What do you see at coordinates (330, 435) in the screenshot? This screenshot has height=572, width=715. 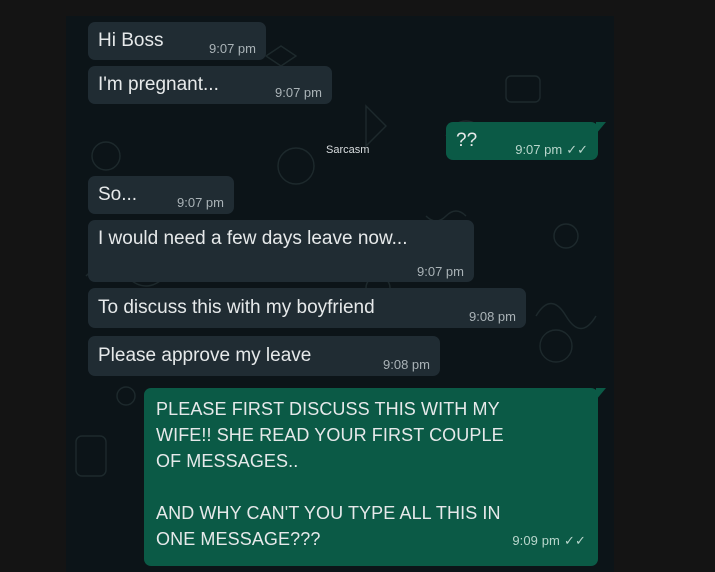 I see `message-line: WIFE!! SHE READ YOUR FIRST COUPLE` at bounding box center [330, 435].